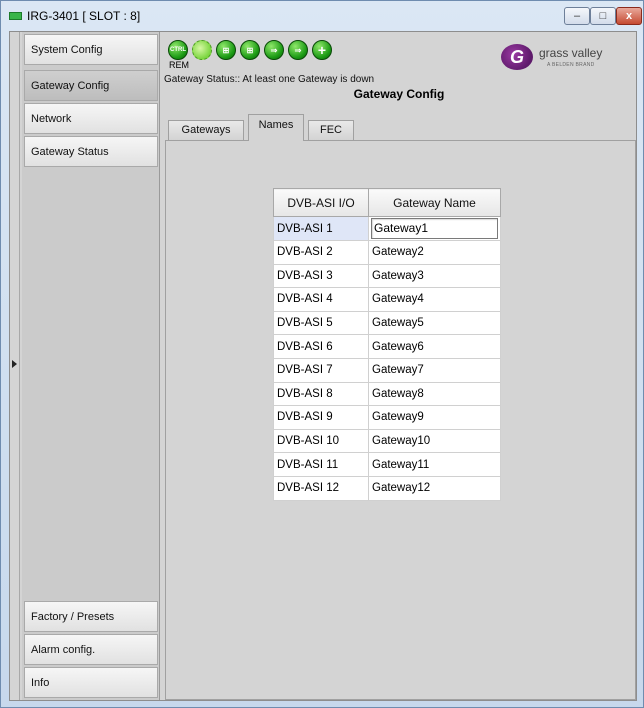 The height and width of the screenshot is (708, 644). Describe the element at coordinates (434, 370) in the screenshot. I see `gateway-name-cell: Gateway7` at that location.